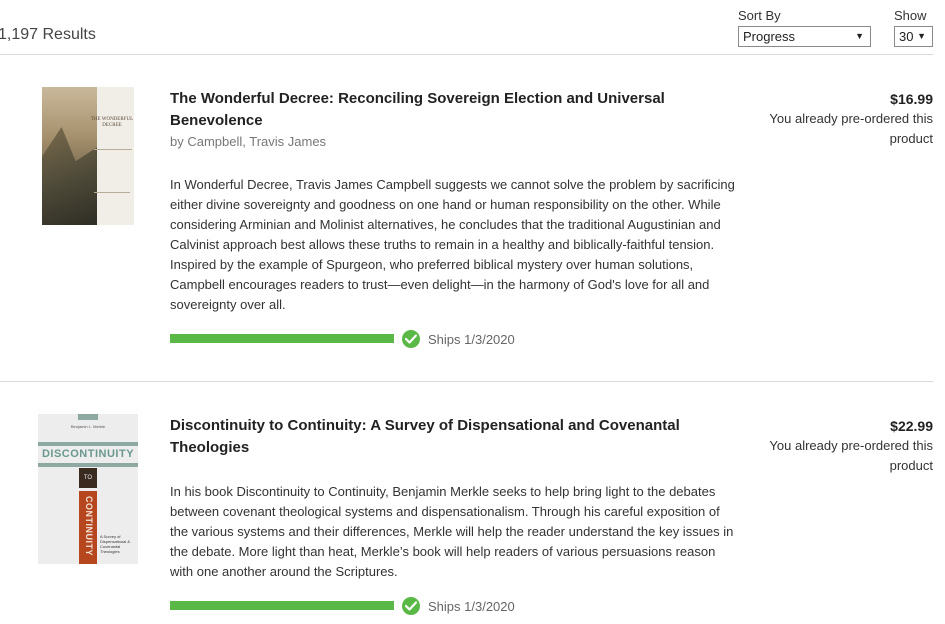 The image size is (945, 624). Describe the element at coordinates (48, 34) in the screenshot. I see `results-count: 1,197 Results` at that location.